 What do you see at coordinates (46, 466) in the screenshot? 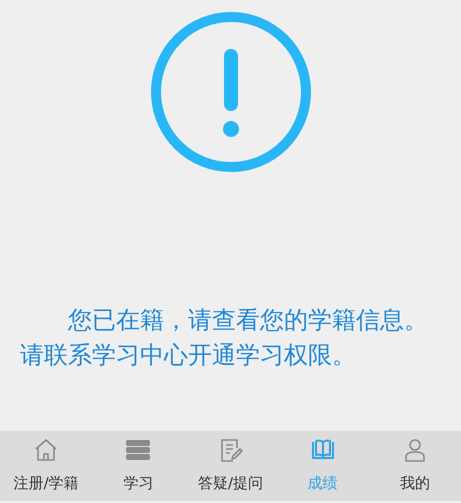
I see `tab-item: 注册/学籍` at bounding box center [46, 466].